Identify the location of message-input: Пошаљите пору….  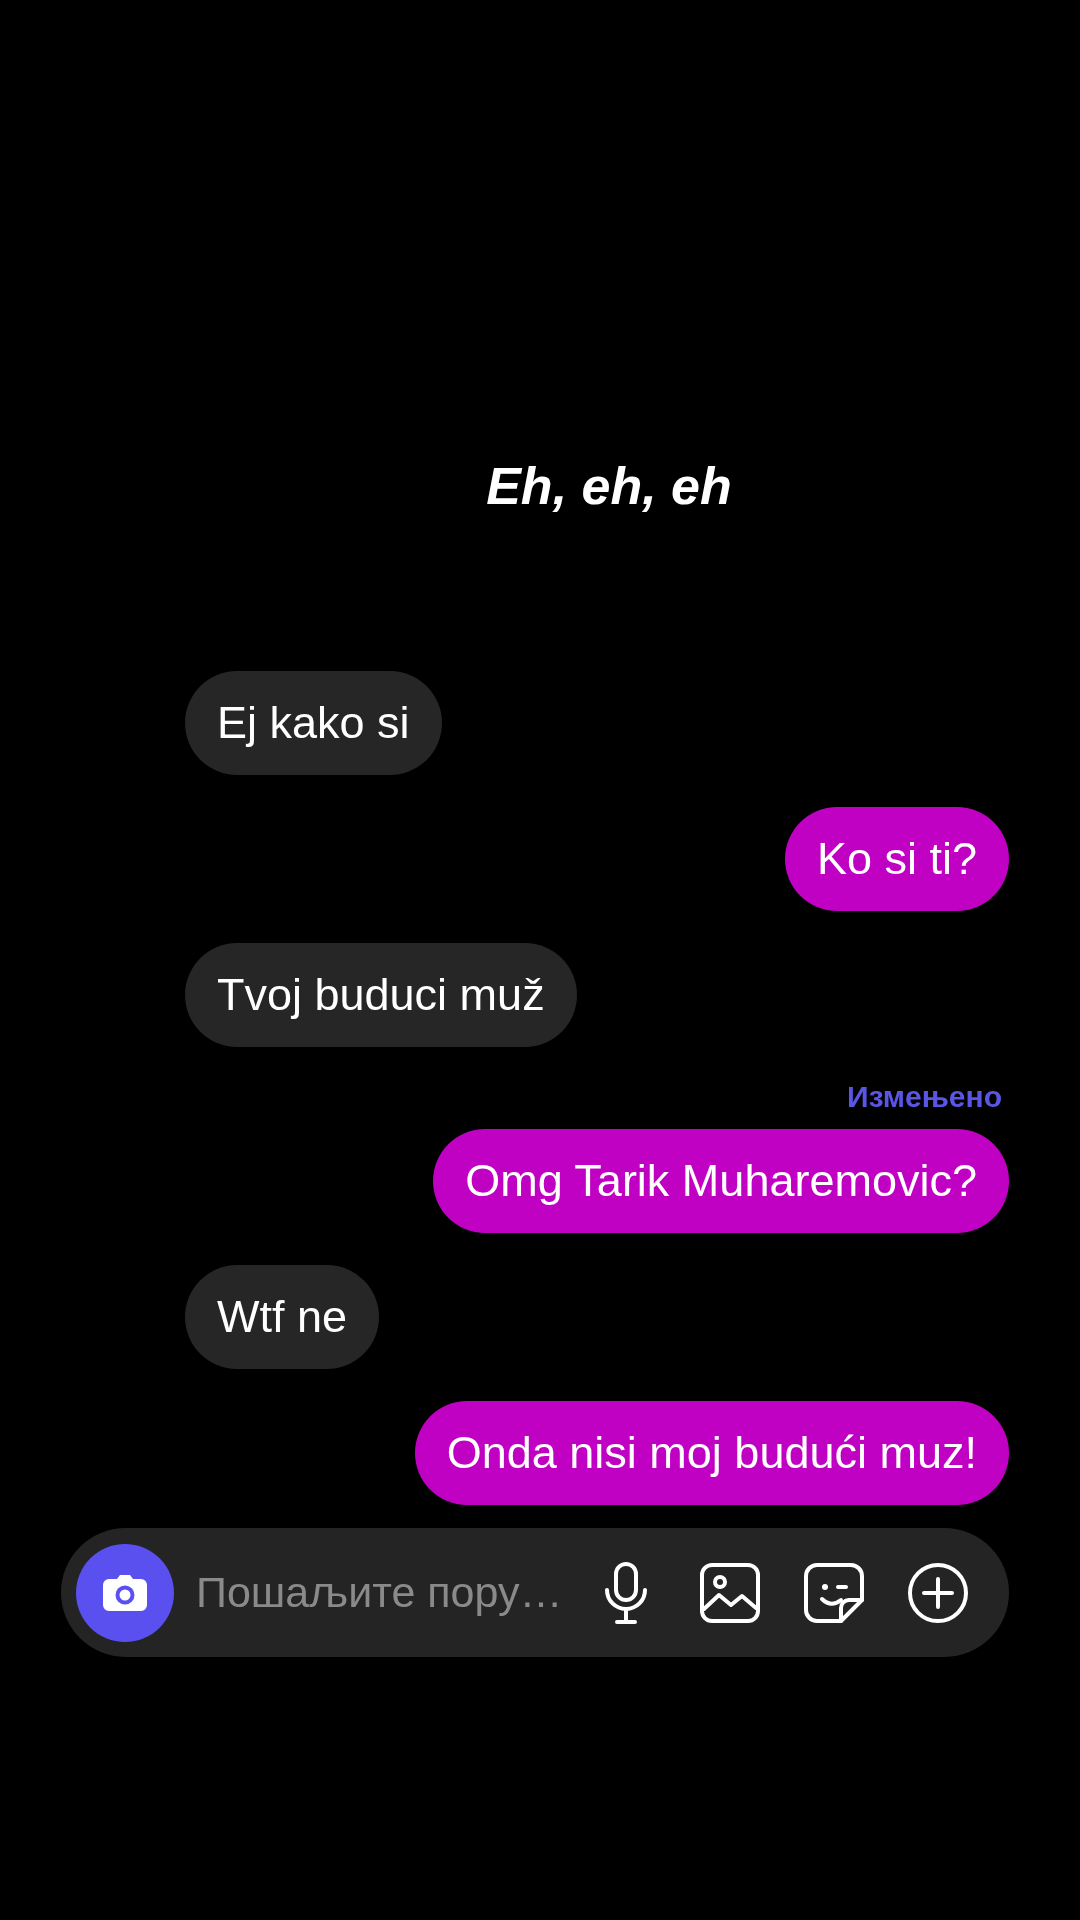
(396, 1592).